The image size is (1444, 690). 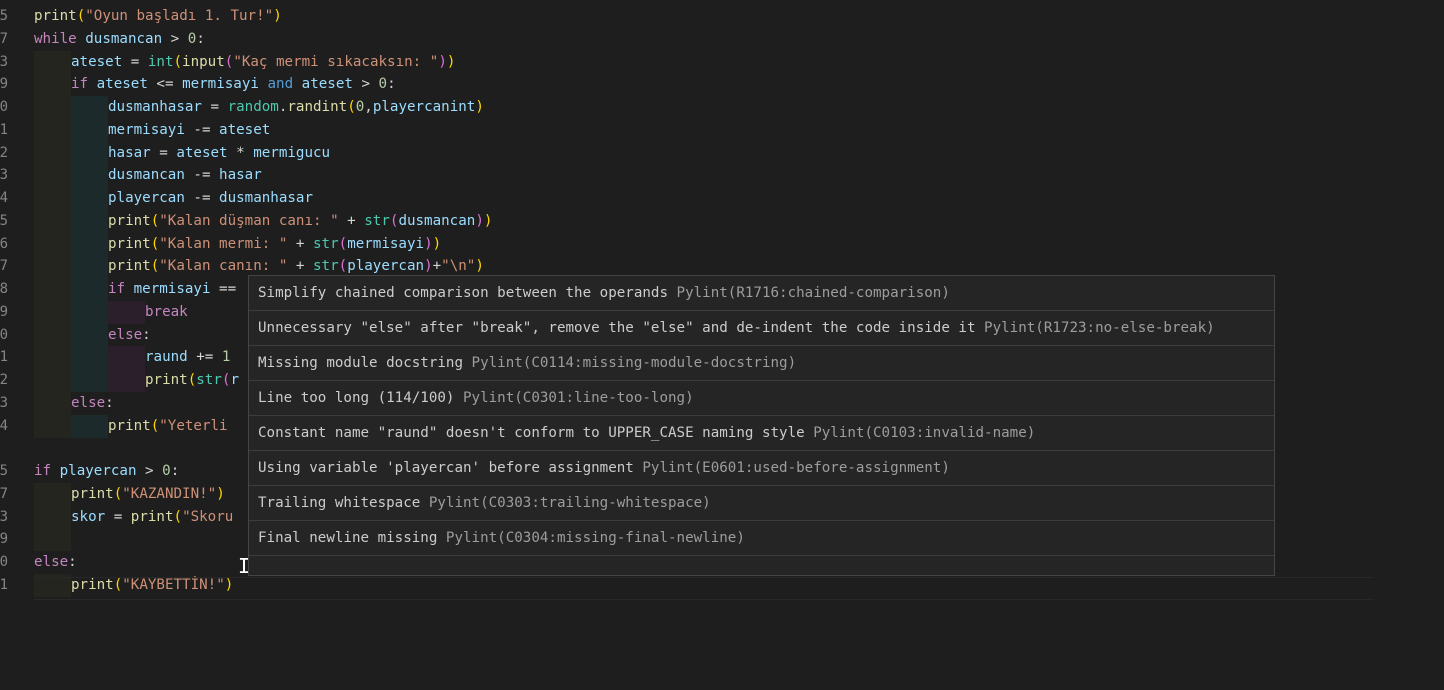 What do you see at coordinates (223, 266) in the screenshot?
I see `code-token: "Kalan canın: "` at bounding box center [223, 266].